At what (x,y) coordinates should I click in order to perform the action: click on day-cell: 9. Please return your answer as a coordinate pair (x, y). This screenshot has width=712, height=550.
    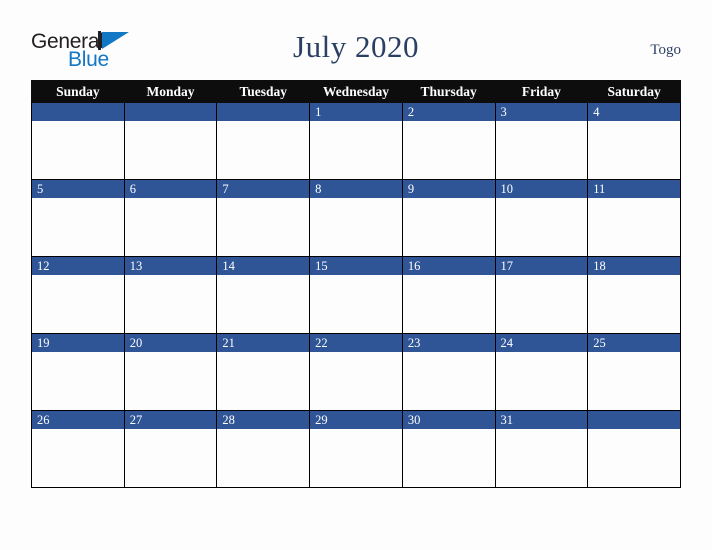
    Looking at the image, I should click on (448, 218).